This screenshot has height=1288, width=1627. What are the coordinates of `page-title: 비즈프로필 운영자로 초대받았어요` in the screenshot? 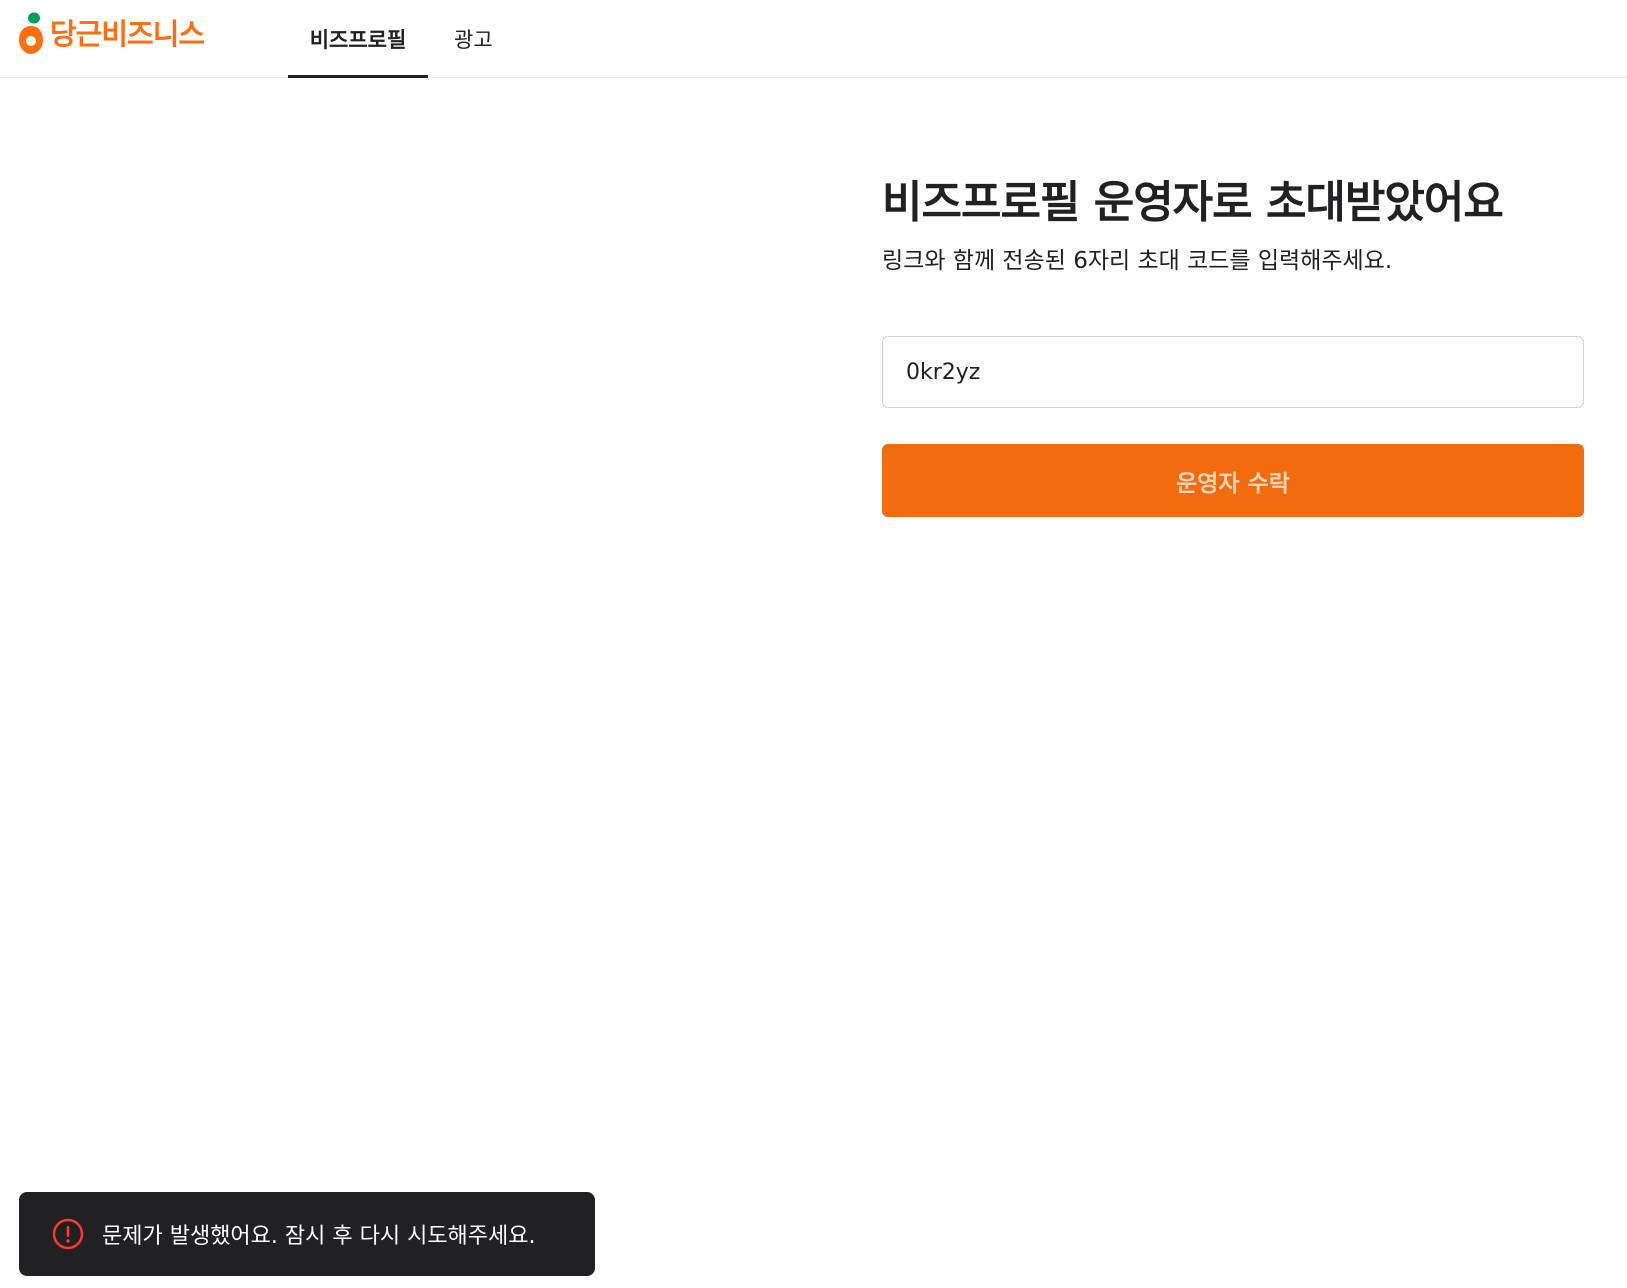 It's located at (1193, 202).